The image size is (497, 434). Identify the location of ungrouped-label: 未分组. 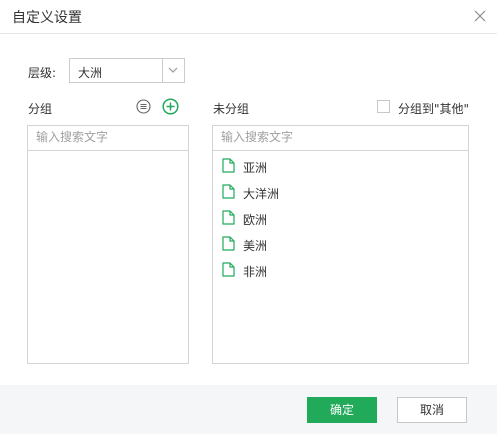
(231, 109).